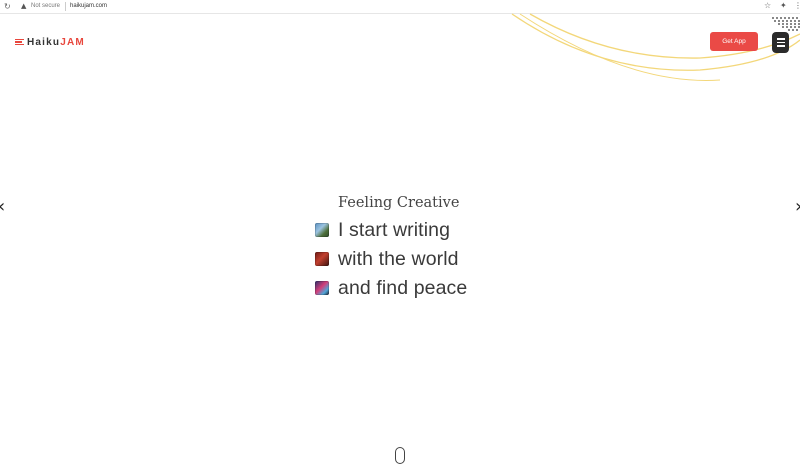 The height and width of the screenshot is (474, 800). What do you see at coordinates (783, 5) in the screenshot?
I see `extensions-icon: ✦` at bounding box center [783, 5].